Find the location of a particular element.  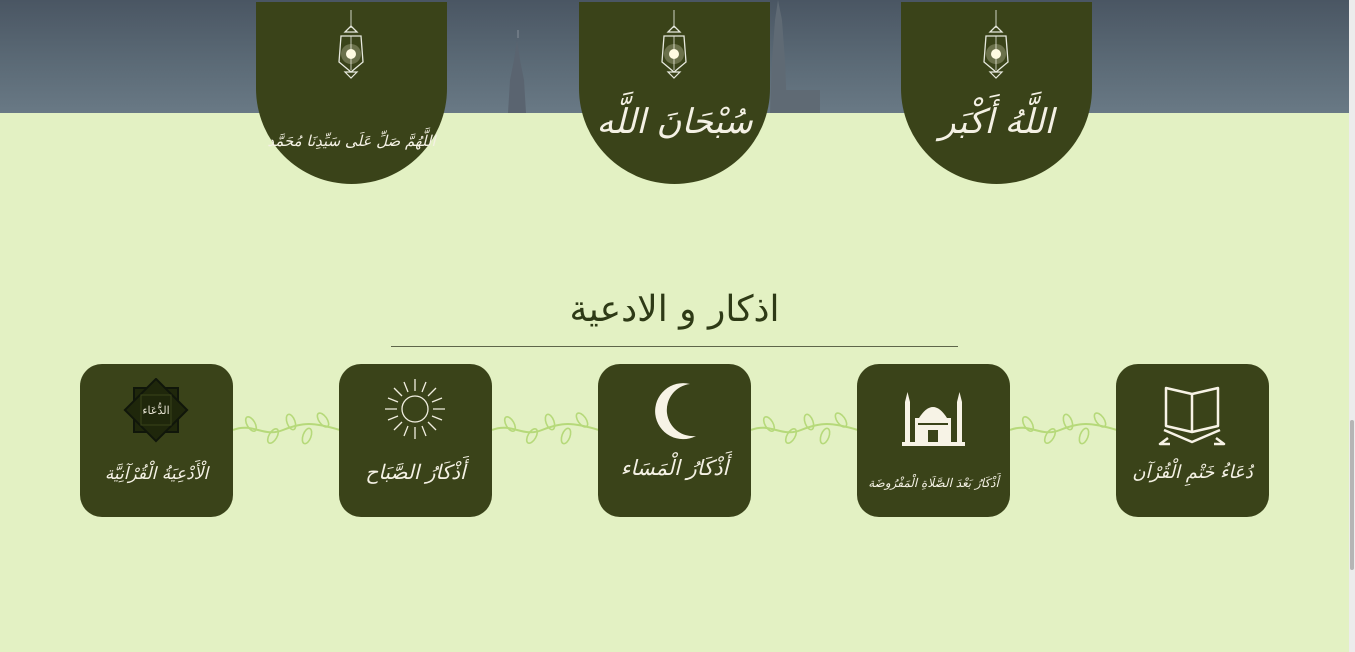

octagram-text: الدُّعَاء is located at coordinates (155, 409).